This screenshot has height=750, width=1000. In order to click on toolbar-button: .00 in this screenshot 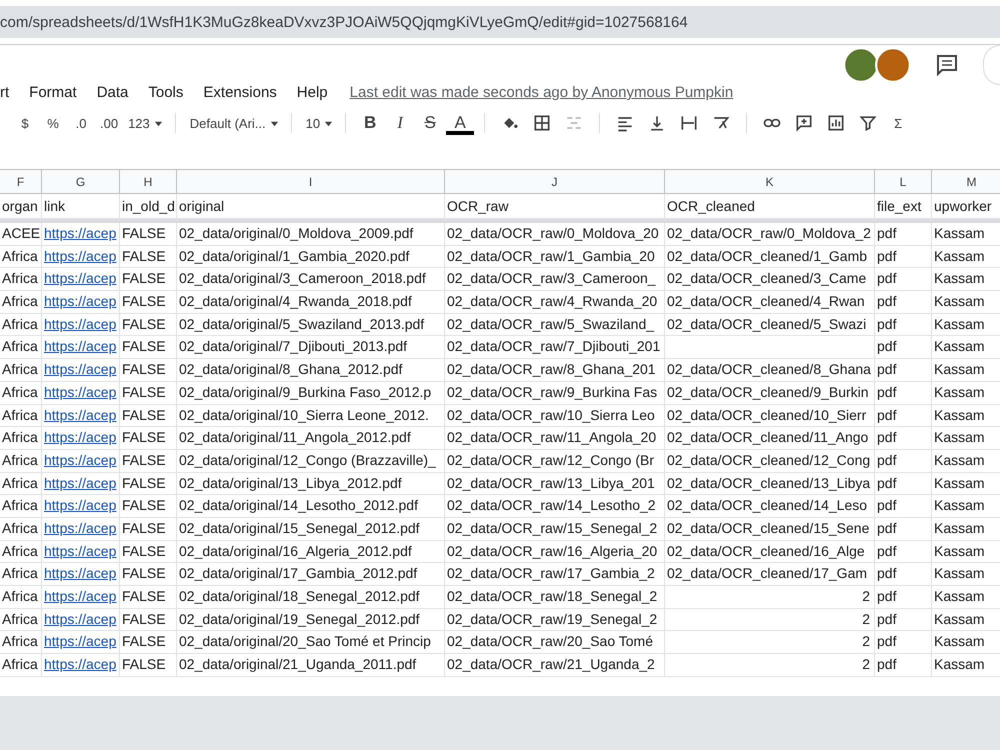, I will do `click(109, 123)`.